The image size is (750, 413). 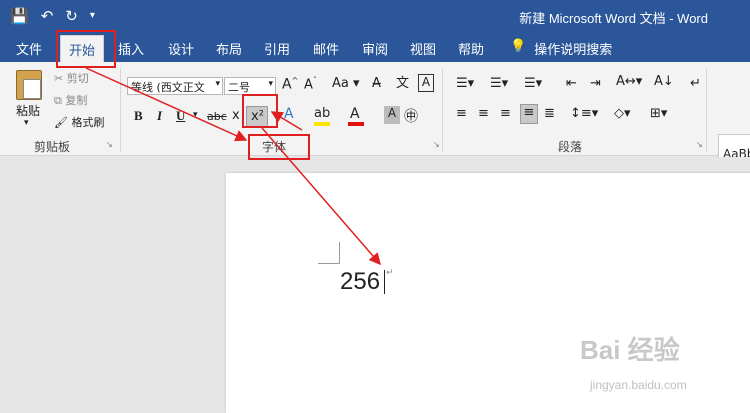 I want to click on arrow-superscript-to-text, so click(x=321, y=196).